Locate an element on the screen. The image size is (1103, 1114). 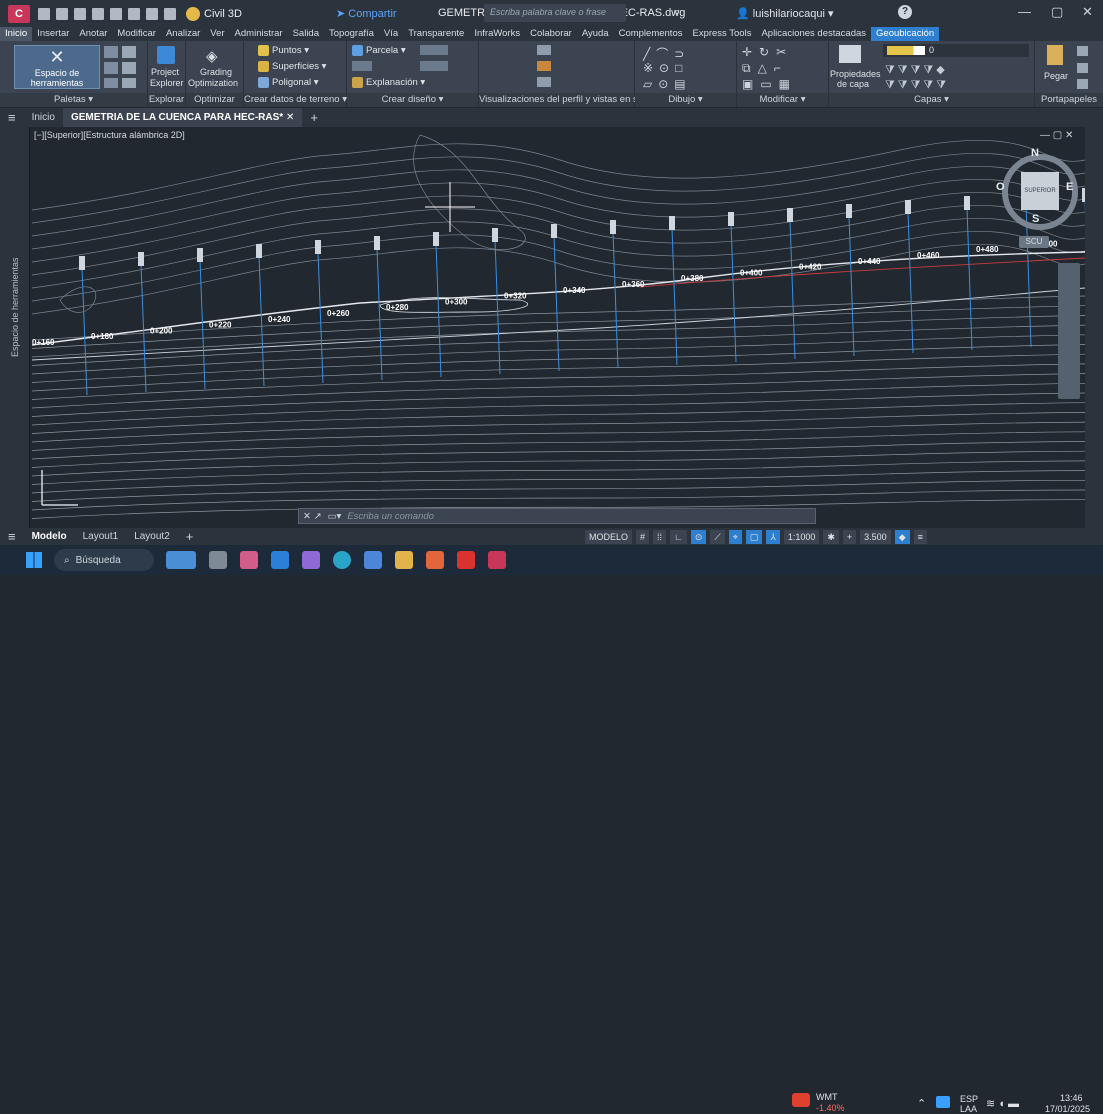
command-line: ✕ ↗ ▭▾ Escriba un comando is located at coordinates (557, 516).